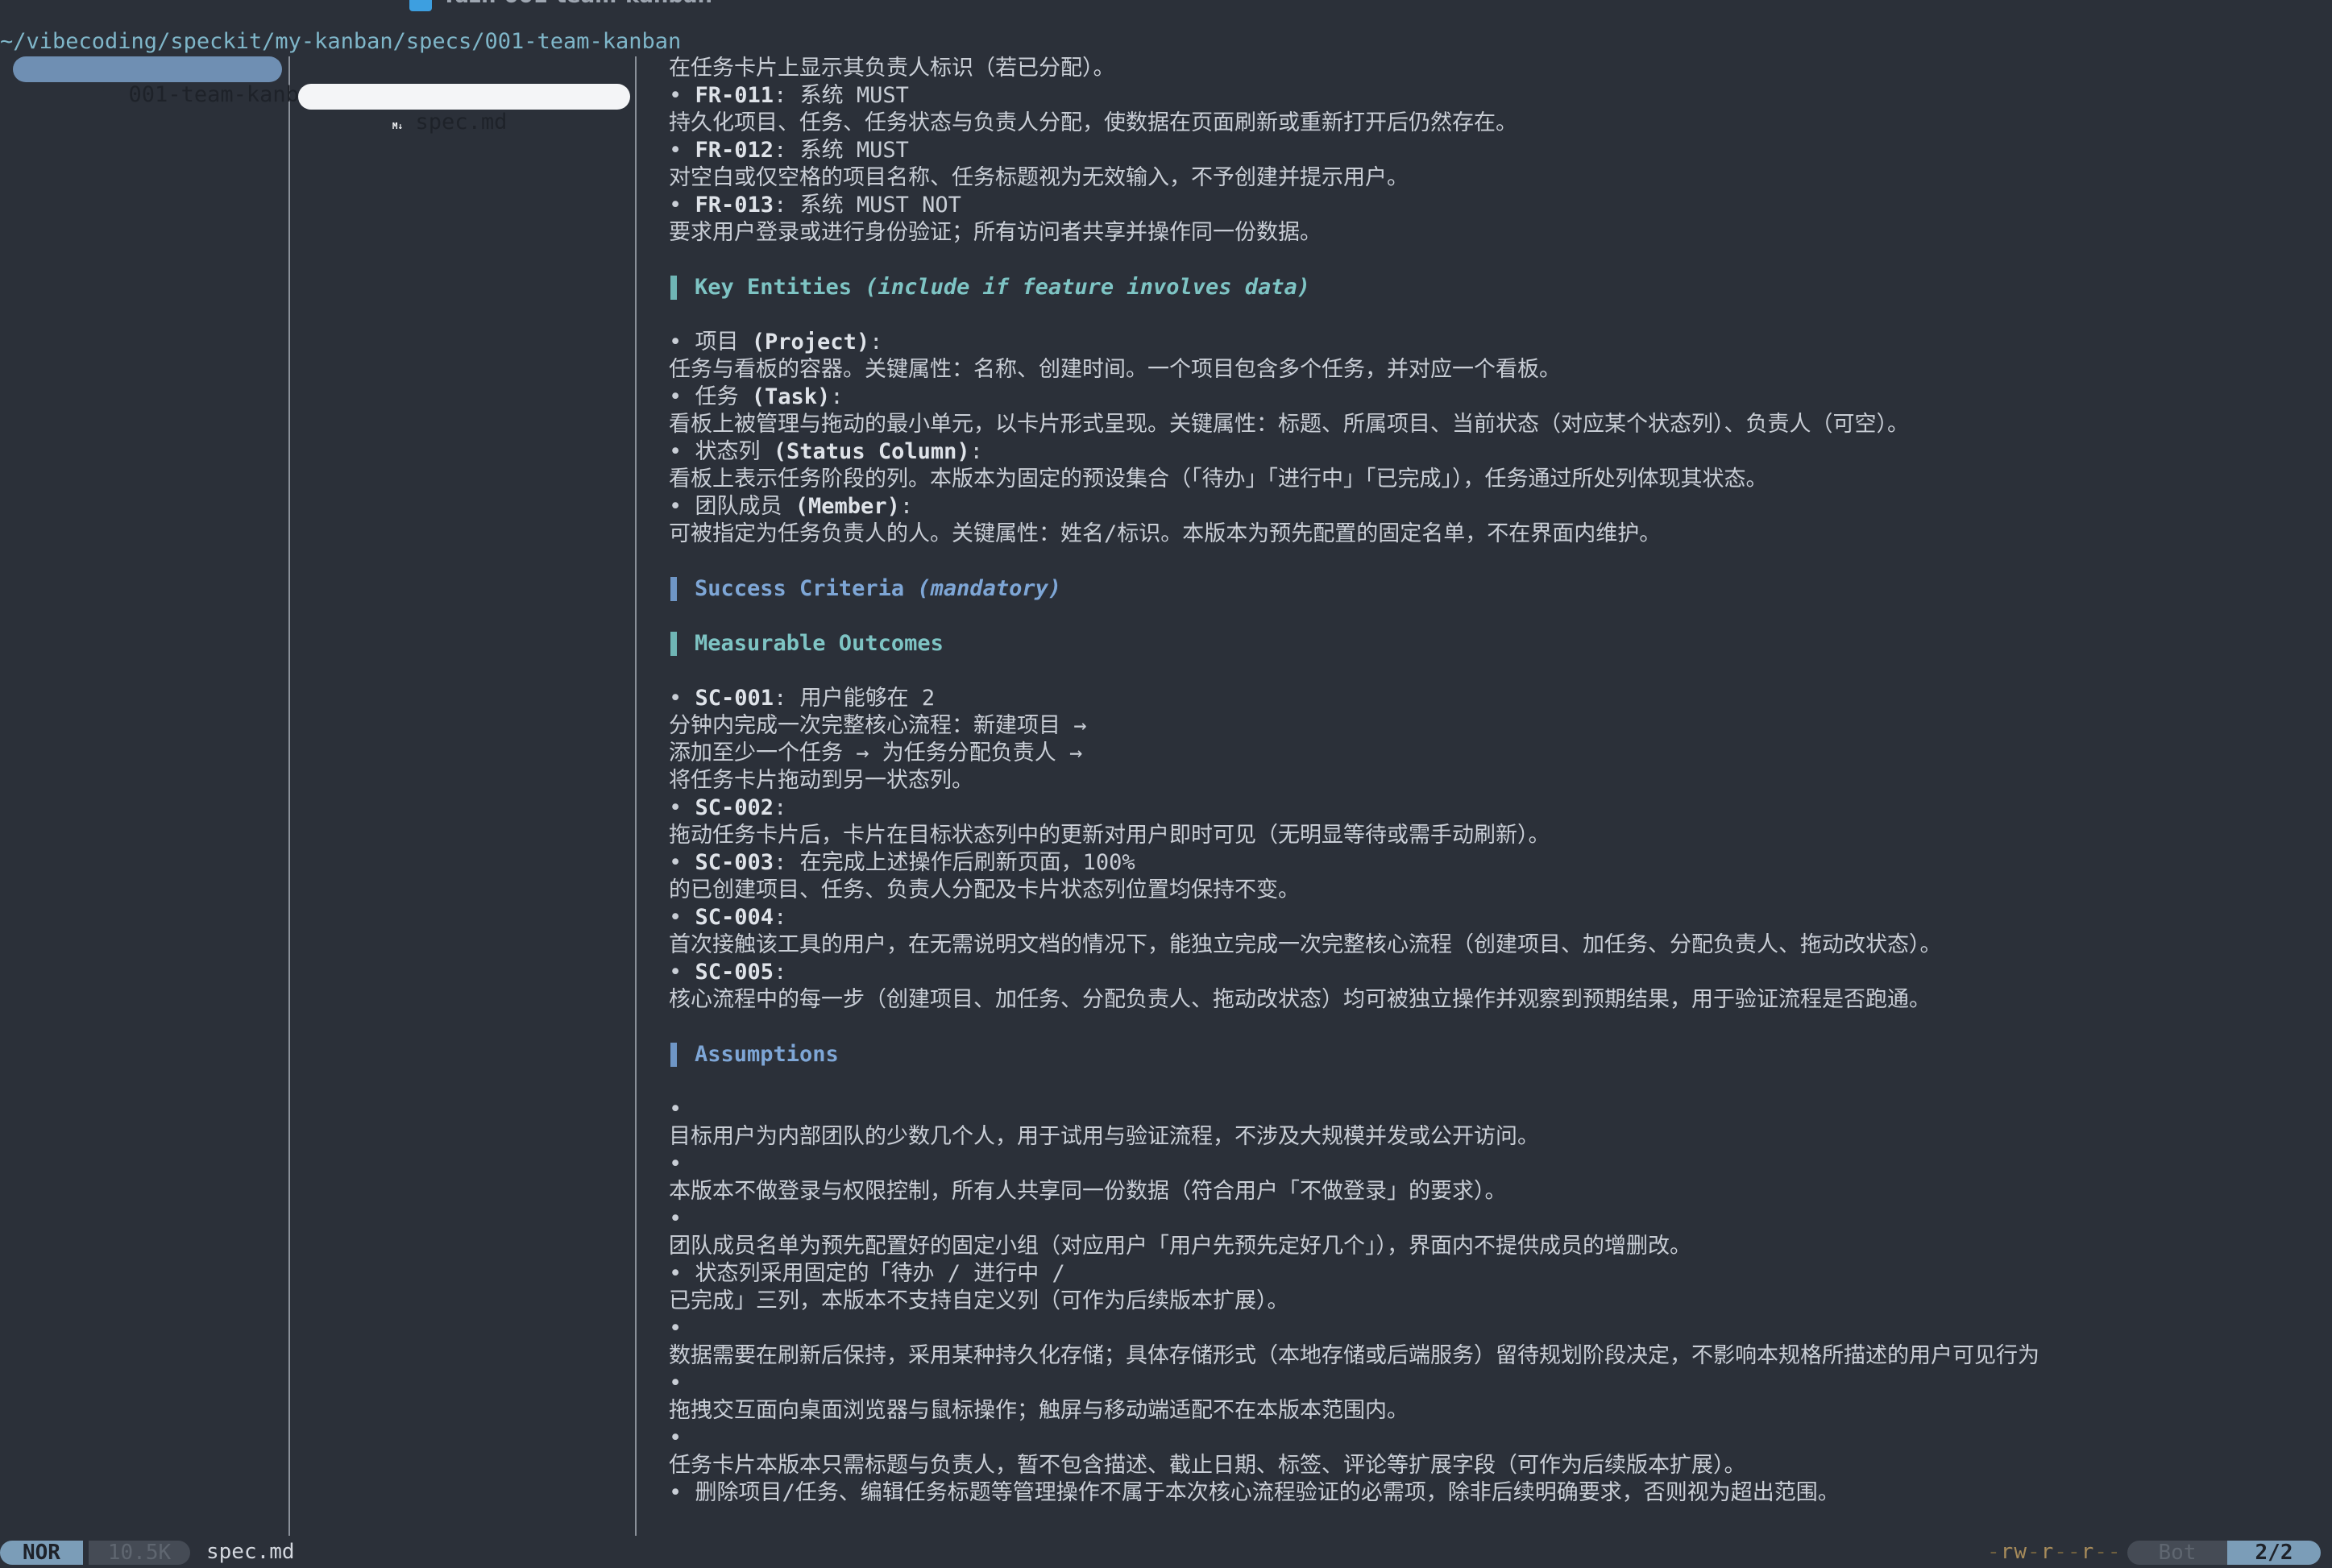 Image resolution: width=2332 pixels, height=1568 pixels. Describe the element at coordinates (791, 396) in the screenshot. I see `entity-name: (Task)` at that location.